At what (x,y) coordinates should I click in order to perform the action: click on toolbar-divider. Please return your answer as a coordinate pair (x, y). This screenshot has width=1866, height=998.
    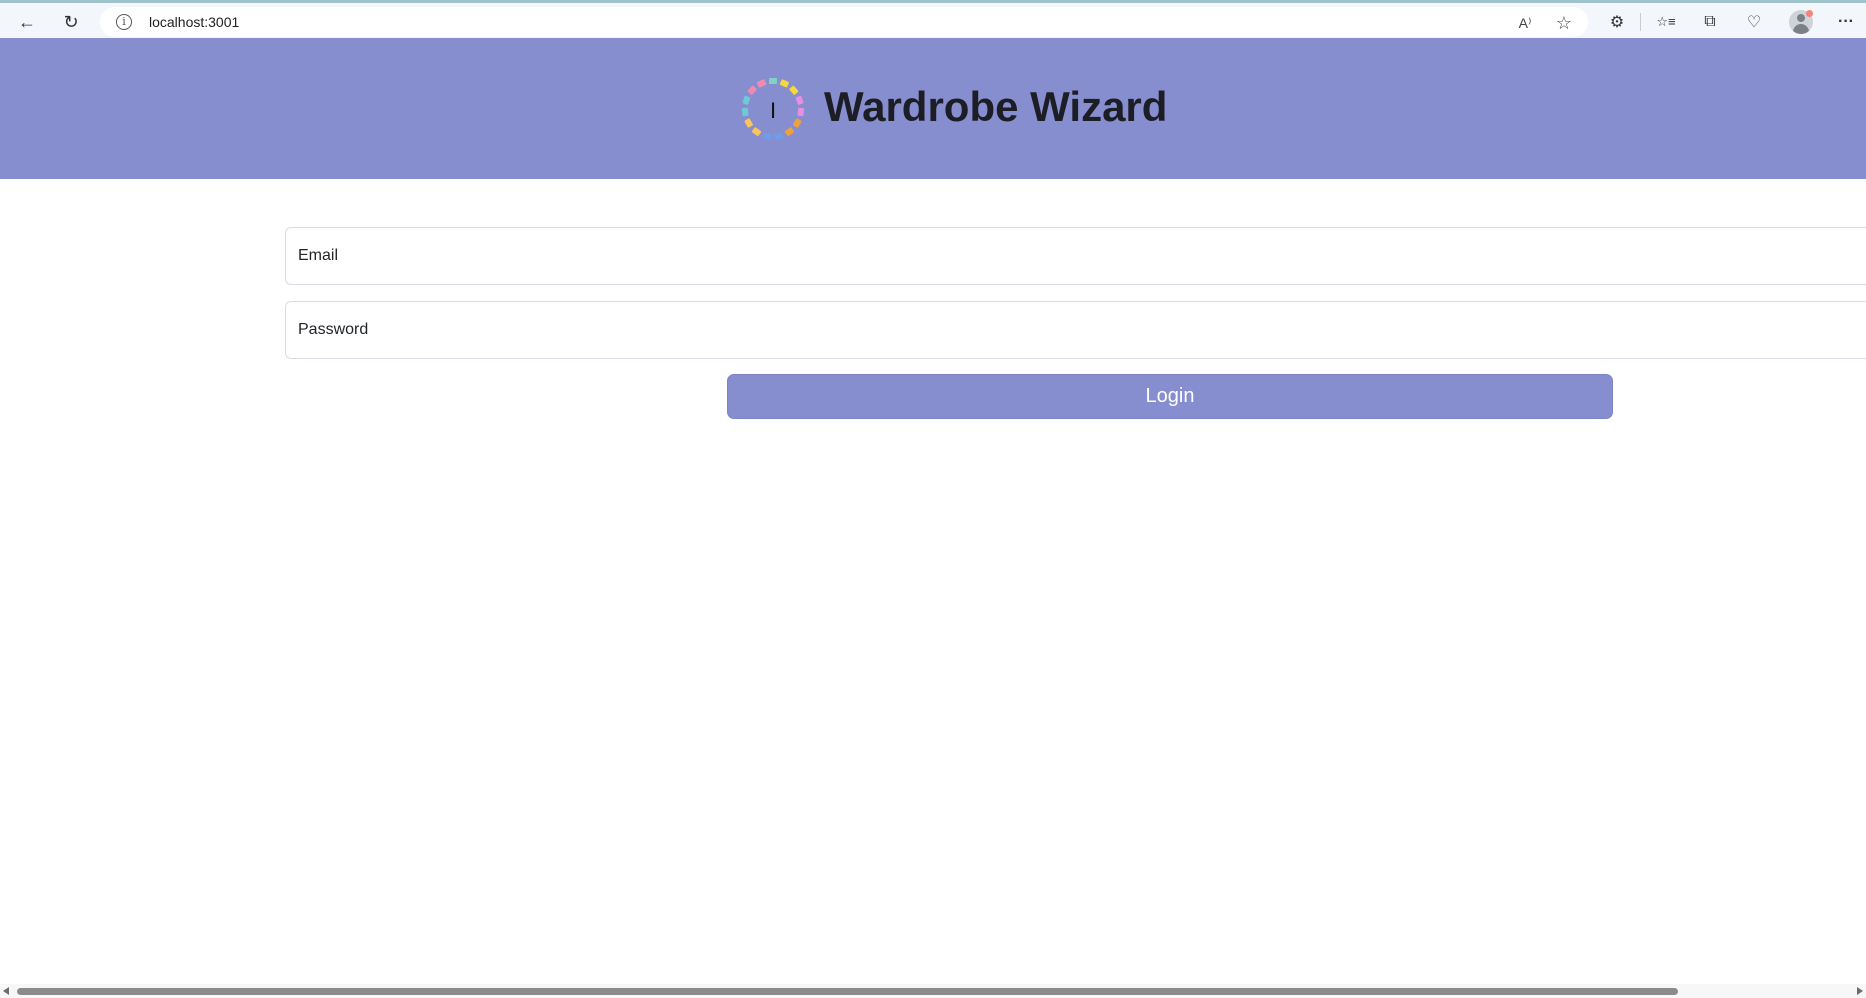
    Looking at the image, I should click on (1640, 22).